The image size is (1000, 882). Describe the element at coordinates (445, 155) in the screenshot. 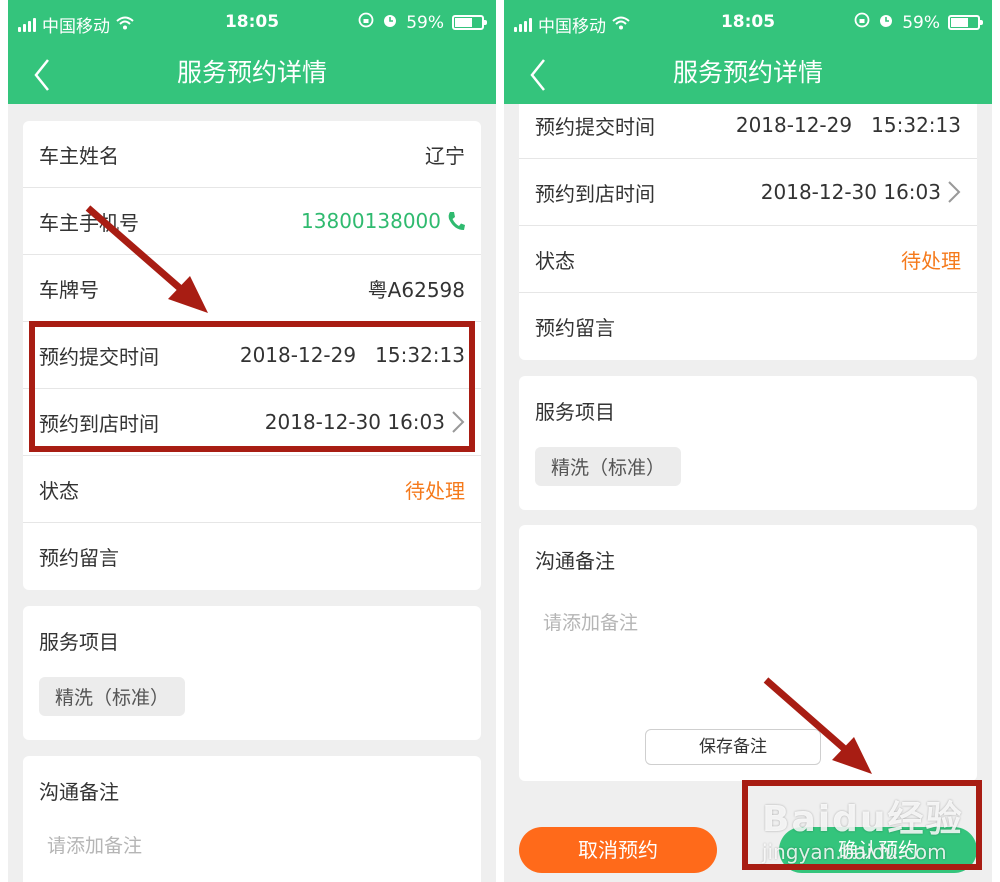

I see `owner-name-value: 辽宁` at that location.